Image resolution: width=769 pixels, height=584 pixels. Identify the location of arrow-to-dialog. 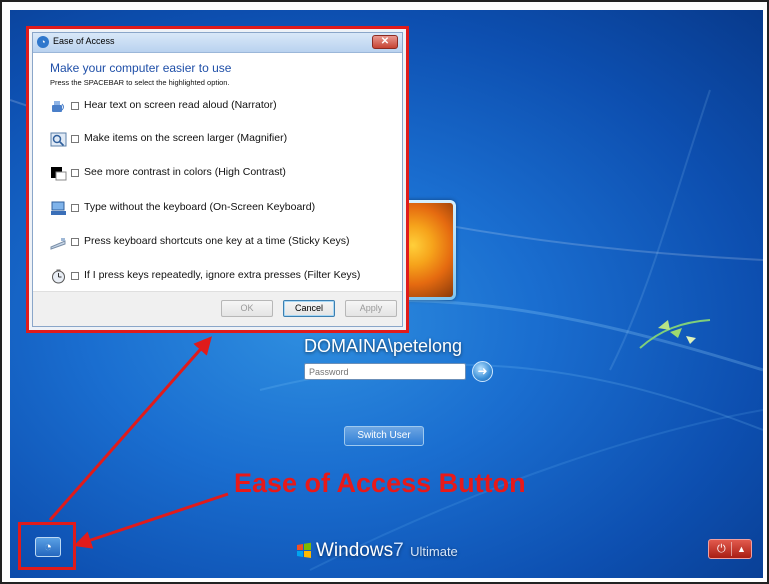
(130, 428).